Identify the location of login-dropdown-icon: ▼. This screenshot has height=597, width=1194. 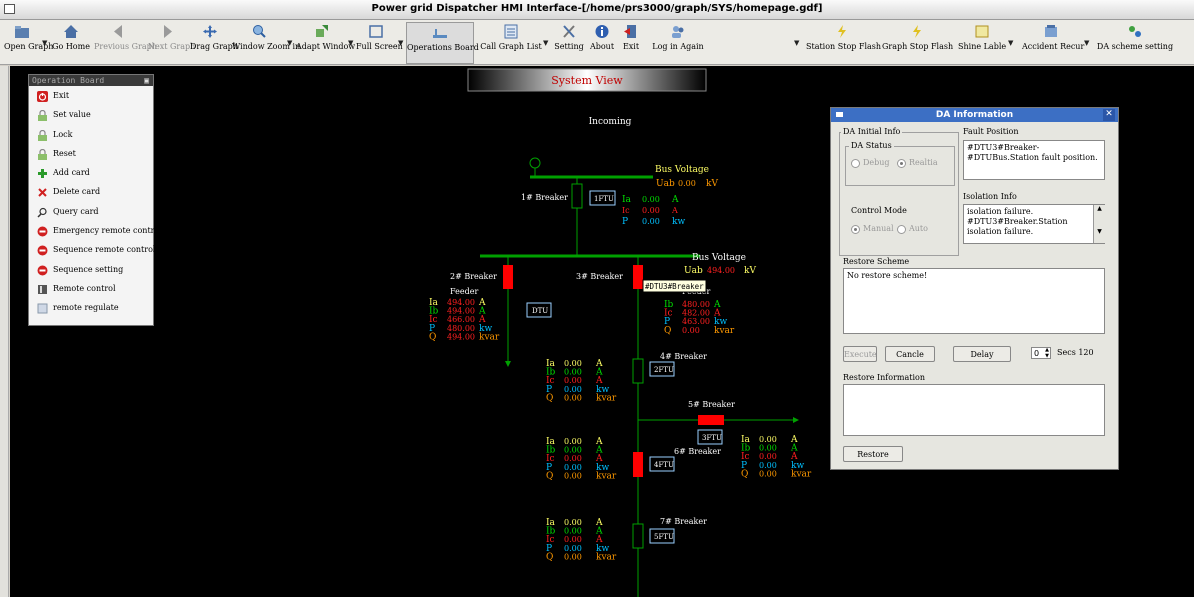
(796, 43).